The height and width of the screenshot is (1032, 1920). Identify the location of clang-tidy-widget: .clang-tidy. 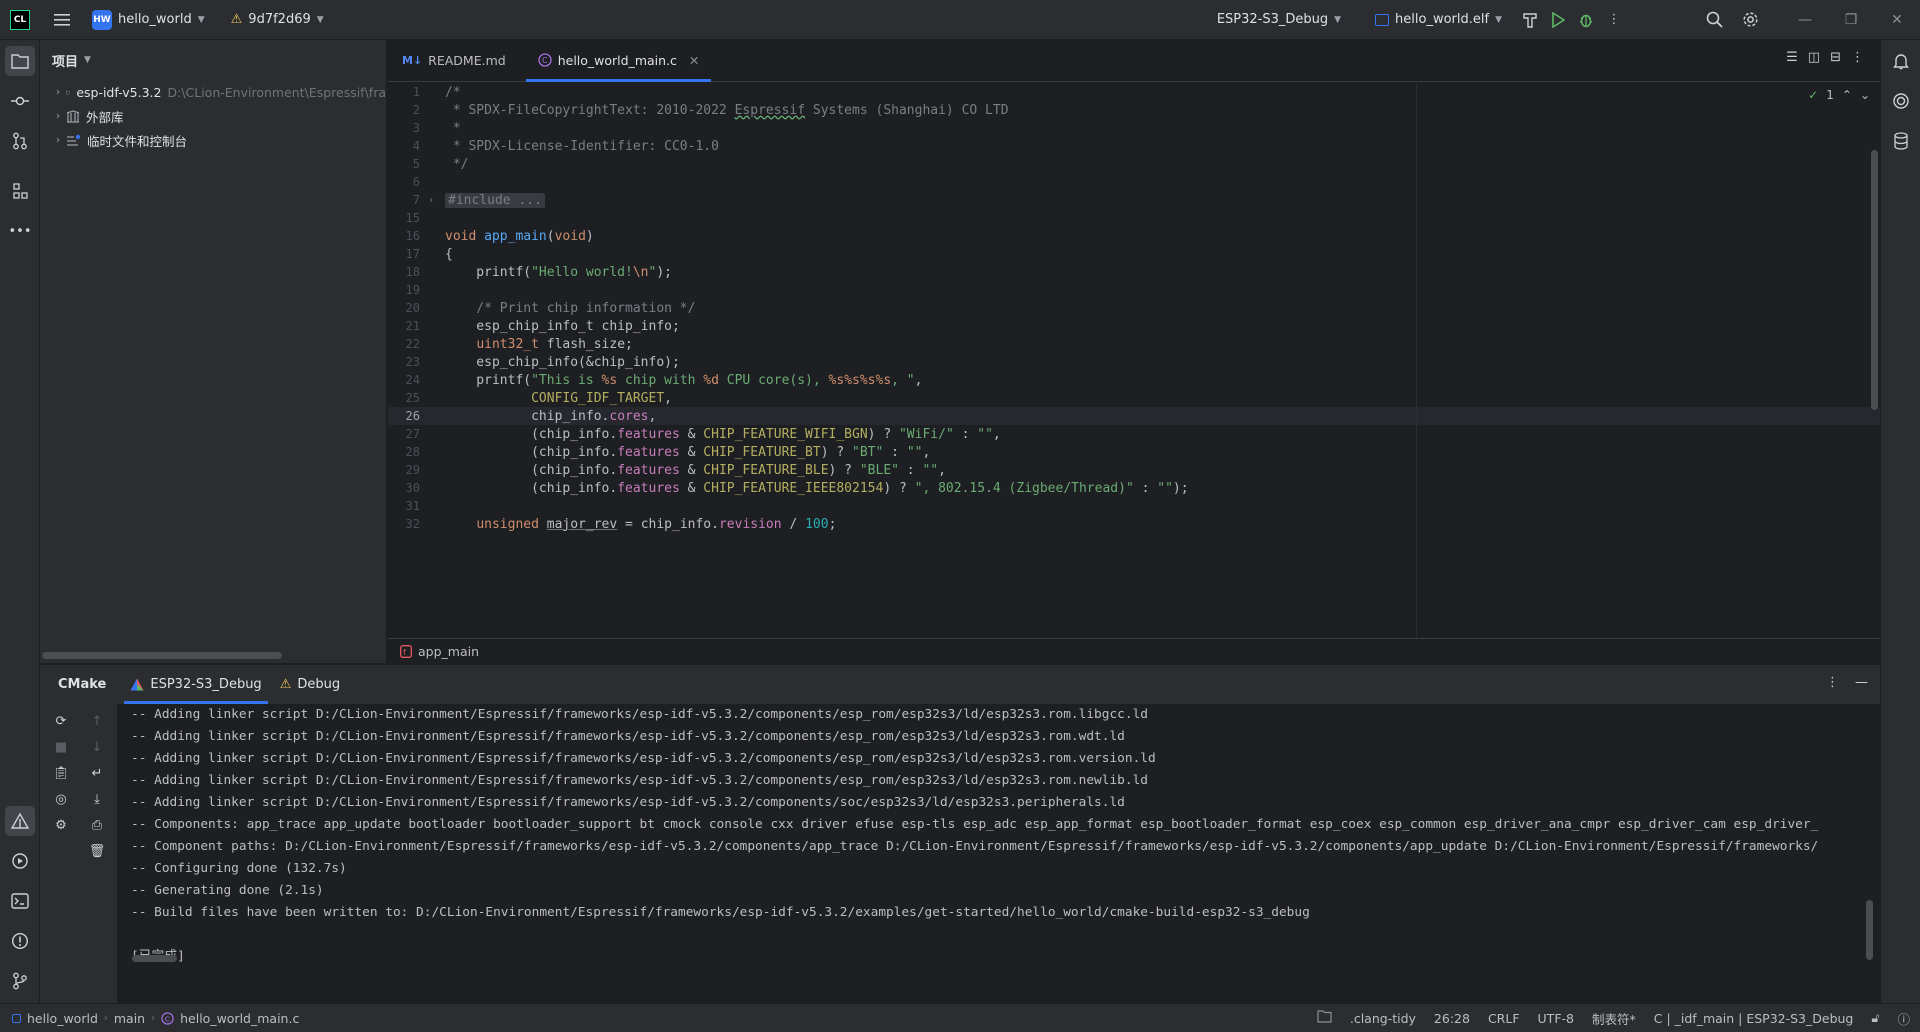
(1383, 1018).